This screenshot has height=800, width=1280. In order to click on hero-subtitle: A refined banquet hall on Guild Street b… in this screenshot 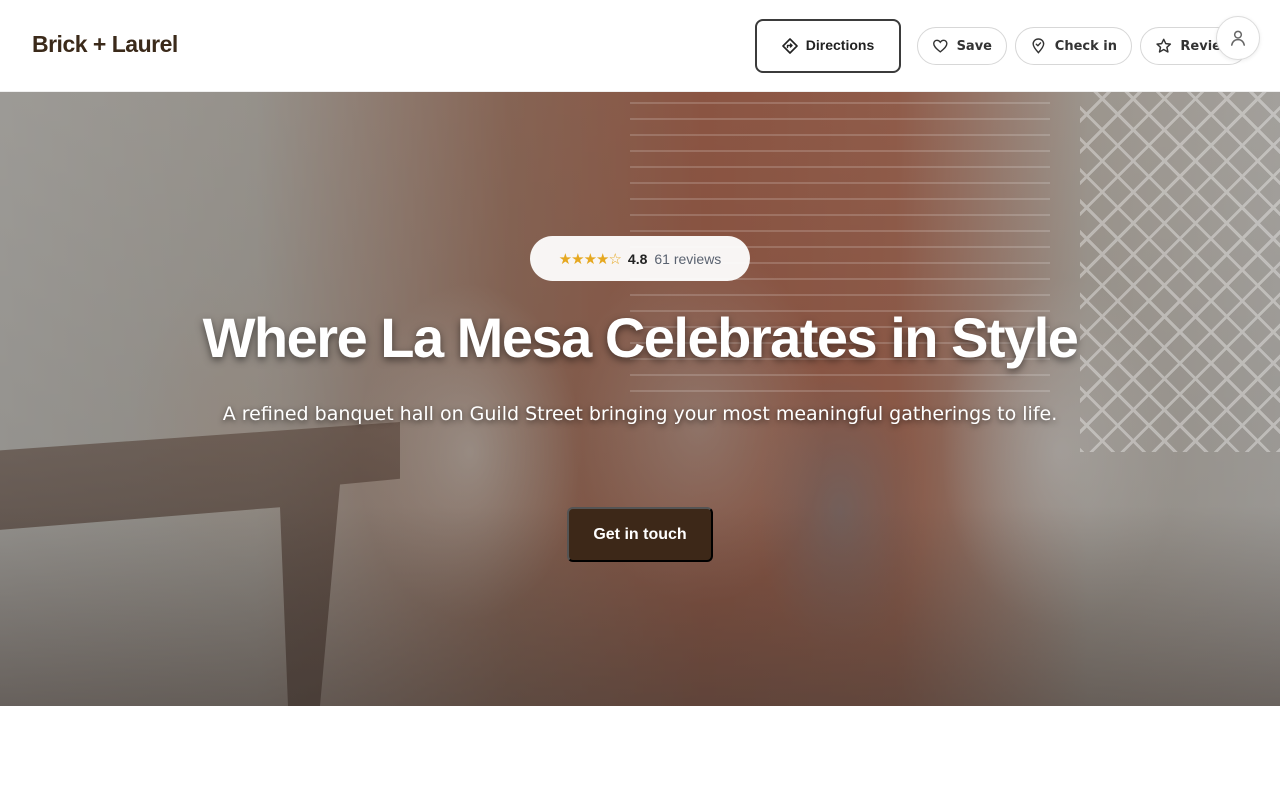, I will do `click(640, 414)`.